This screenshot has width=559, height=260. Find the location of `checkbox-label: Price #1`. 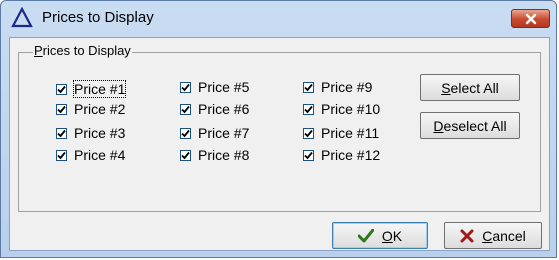

checkbox-label: Price #1 is located at coordinates (99, 89).